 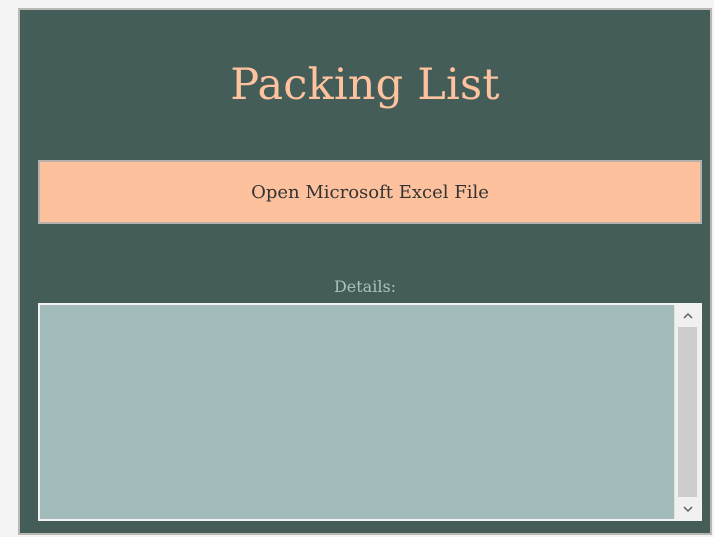 I want to click on details-label: Details:, so click(x=365, y=286).